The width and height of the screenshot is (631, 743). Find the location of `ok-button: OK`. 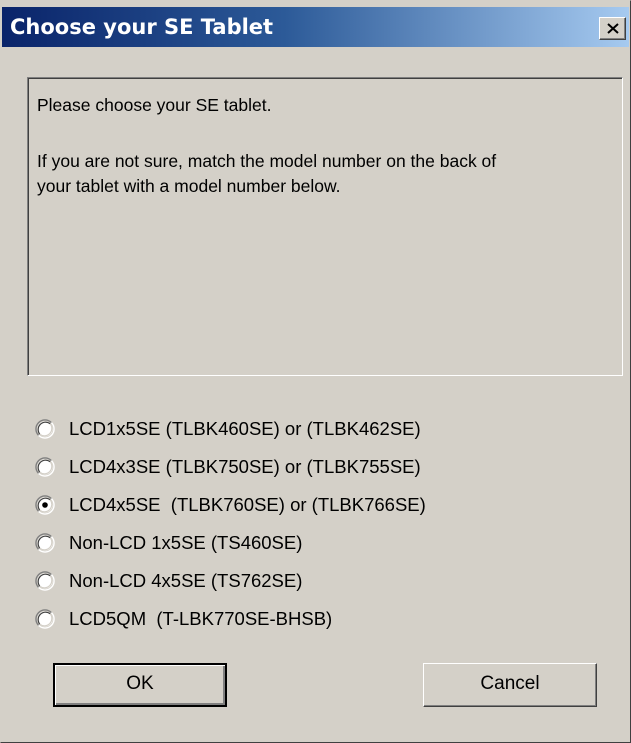

ok-button: OK is located at coordinates (140, 685).